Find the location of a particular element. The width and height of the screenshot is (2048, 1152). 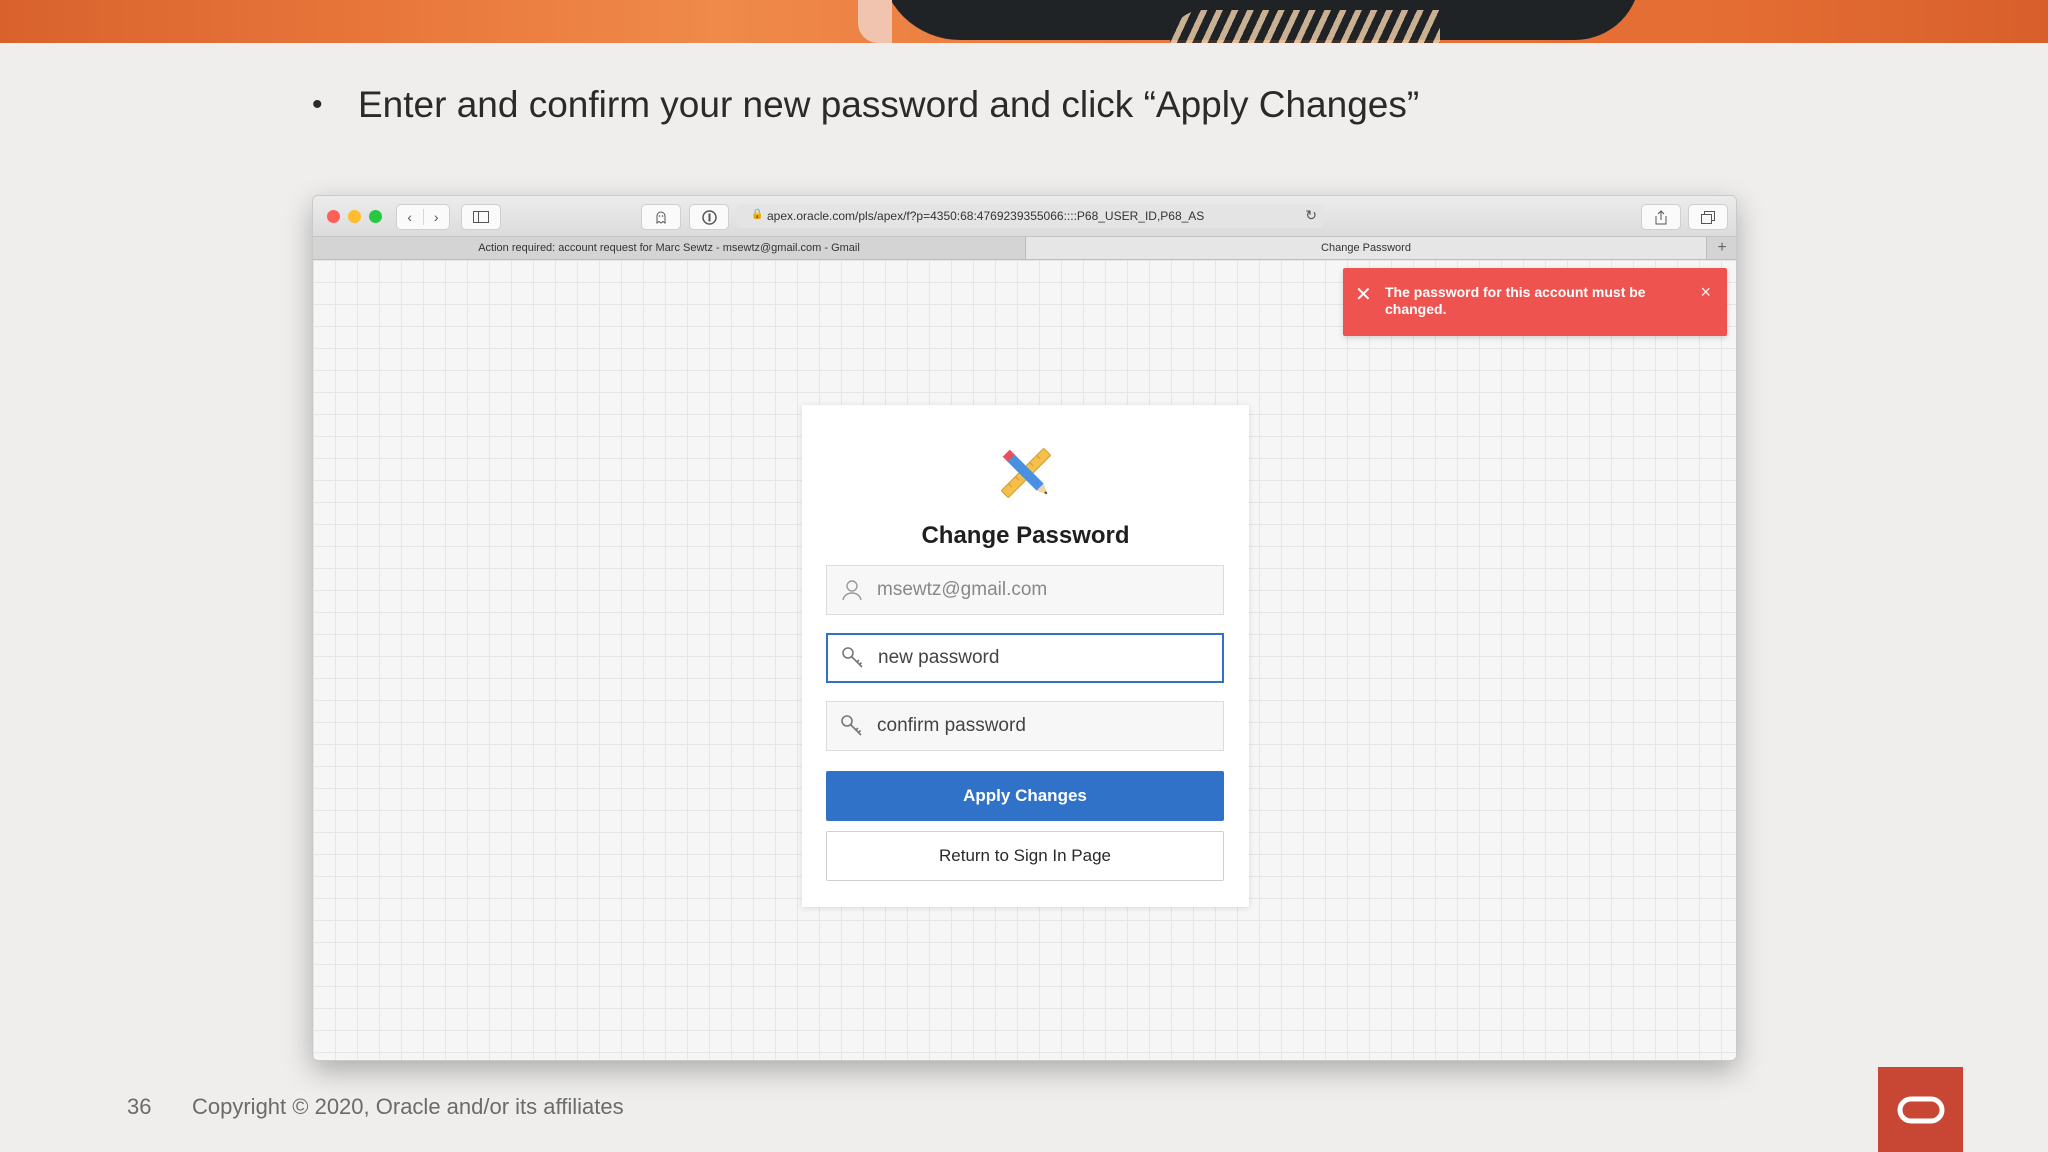

new-password-placeholder: new password is located at coordinates (939, 657).